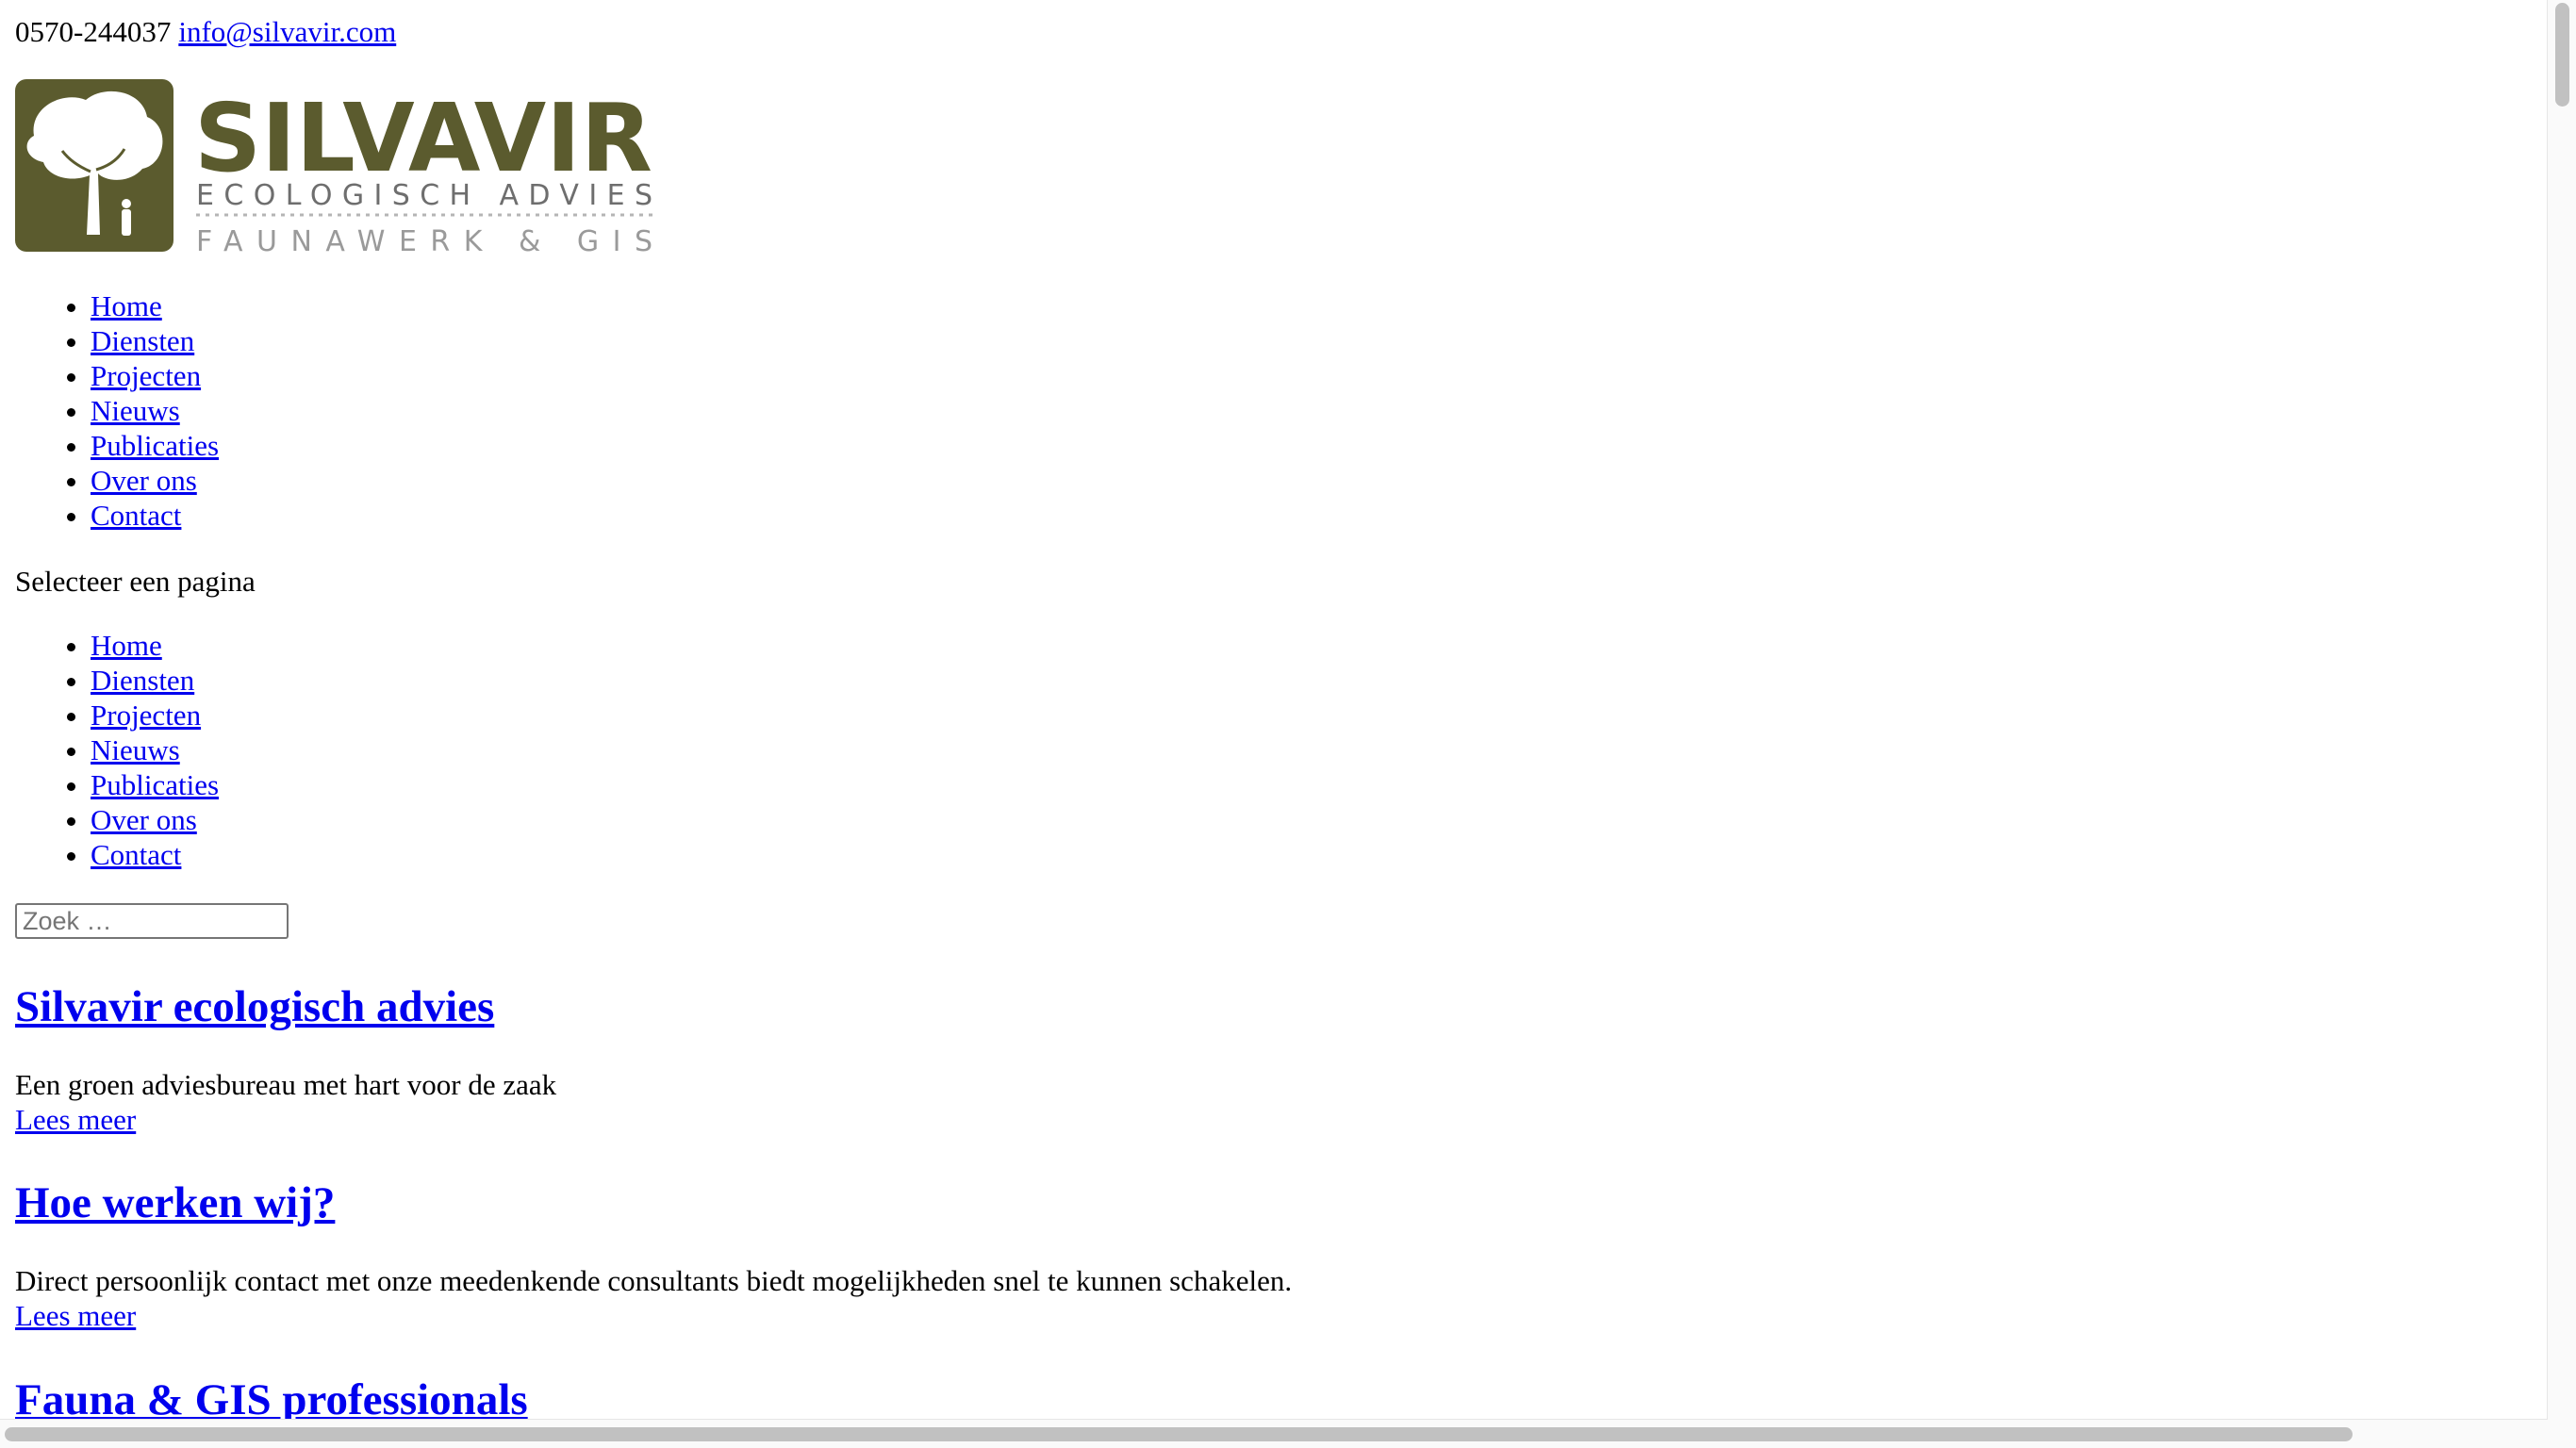 The image size is (2576, 1448). I want to click on logo-subtitle-2: FAUNAWERK & GIS, so click(424, 239).